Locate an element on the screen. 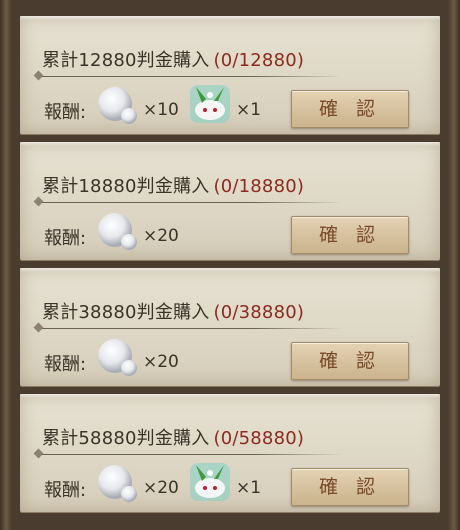 This screenshot has height=530, width=460. reward-title-text: 累計58880判金購入 is located at coordinates (126, 438).